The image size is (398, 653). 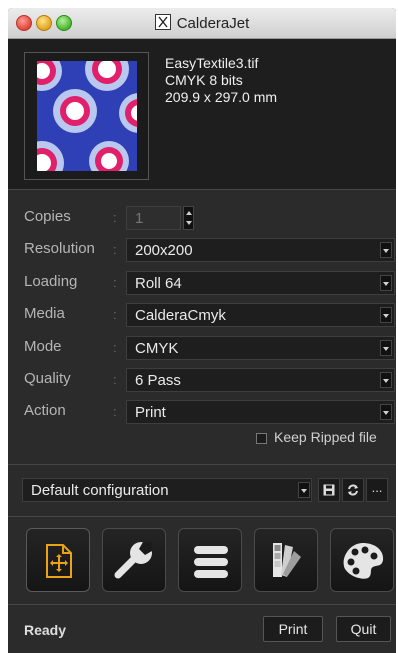 I want to click on resolution-value: 200x200, so click(x=164, y=250).